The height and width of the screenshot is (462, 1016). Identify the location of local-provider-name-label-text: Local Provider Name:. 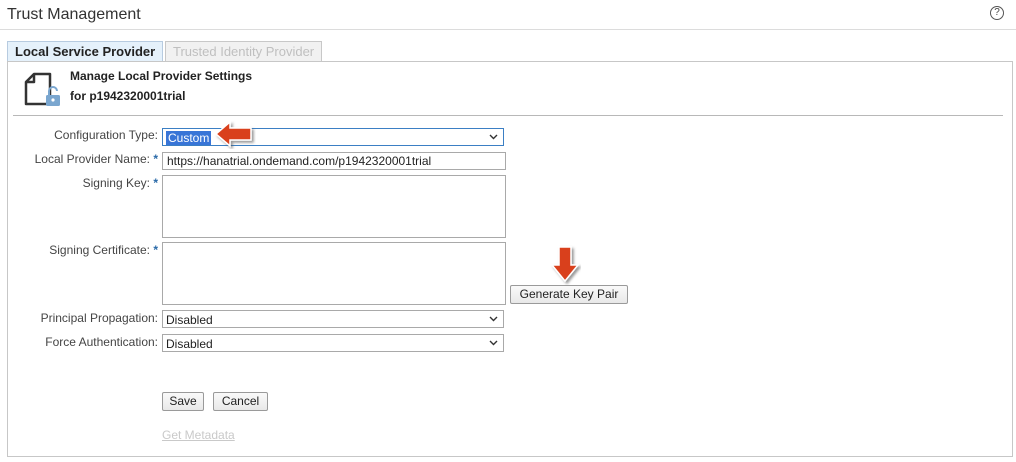
(92, 159).